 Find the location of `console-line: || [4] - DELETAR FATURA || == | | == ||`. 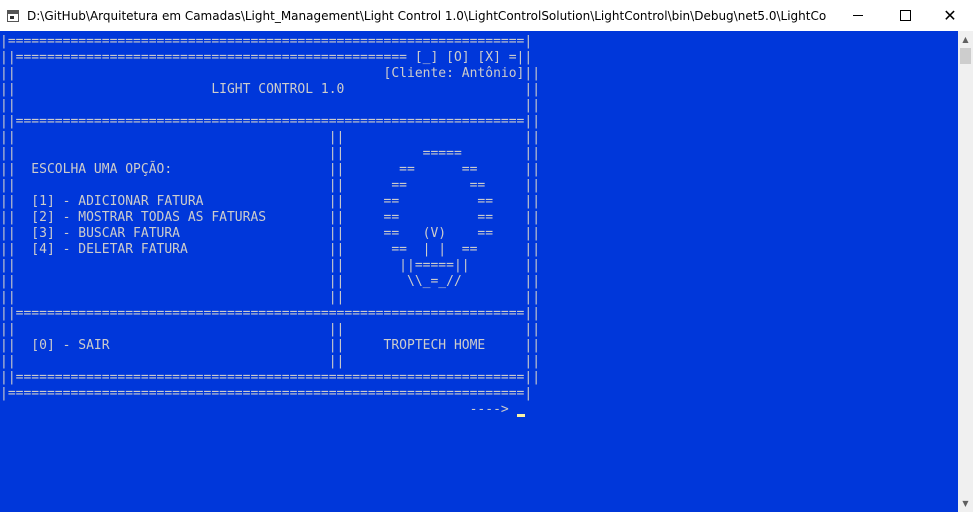

console-line: || [4] - DELETAR FATURA || == | | == || is located at coordinates (270, 249).